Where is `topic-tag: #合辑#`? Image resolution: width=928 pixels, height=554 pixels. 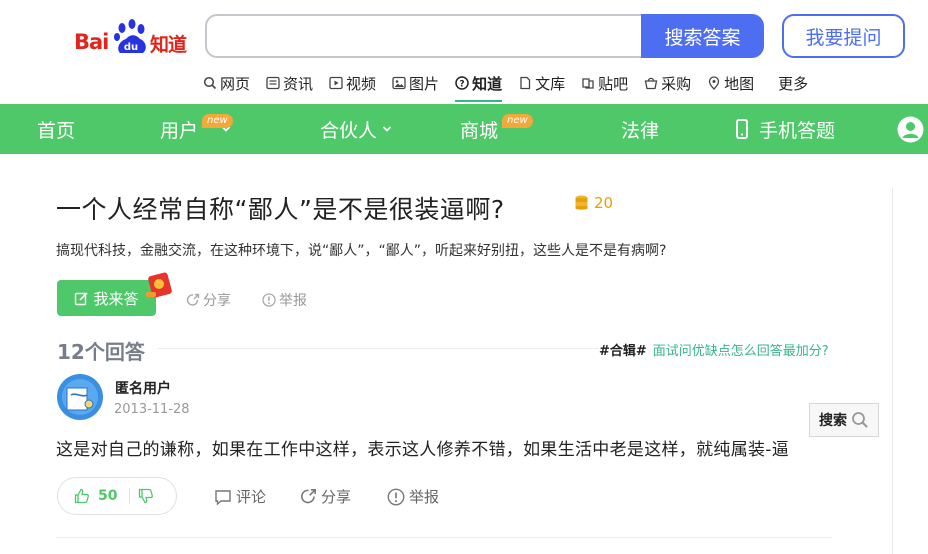 topic-tag: #合辑# is located at coordinates (623, 351).